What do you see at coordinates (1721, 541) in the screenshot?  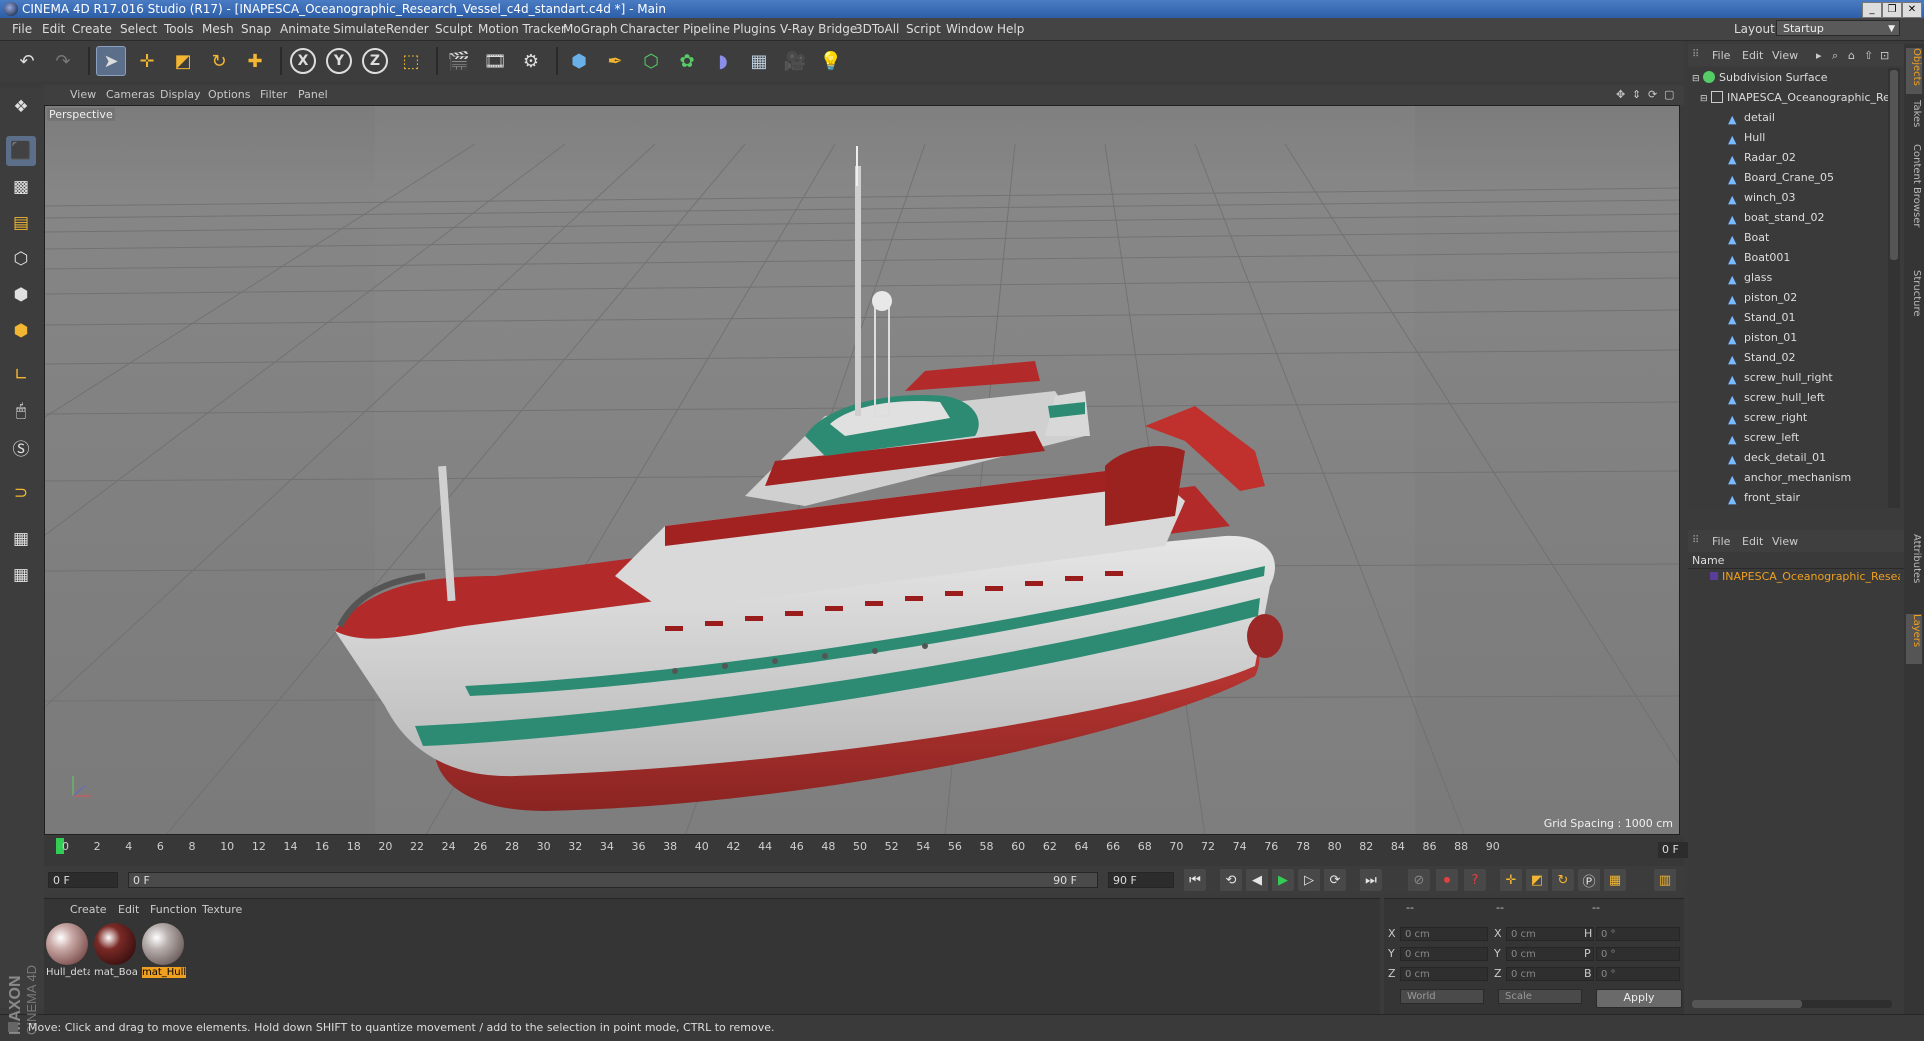 I see `layers-menu-file: File` at bounding box center [1721, 541].